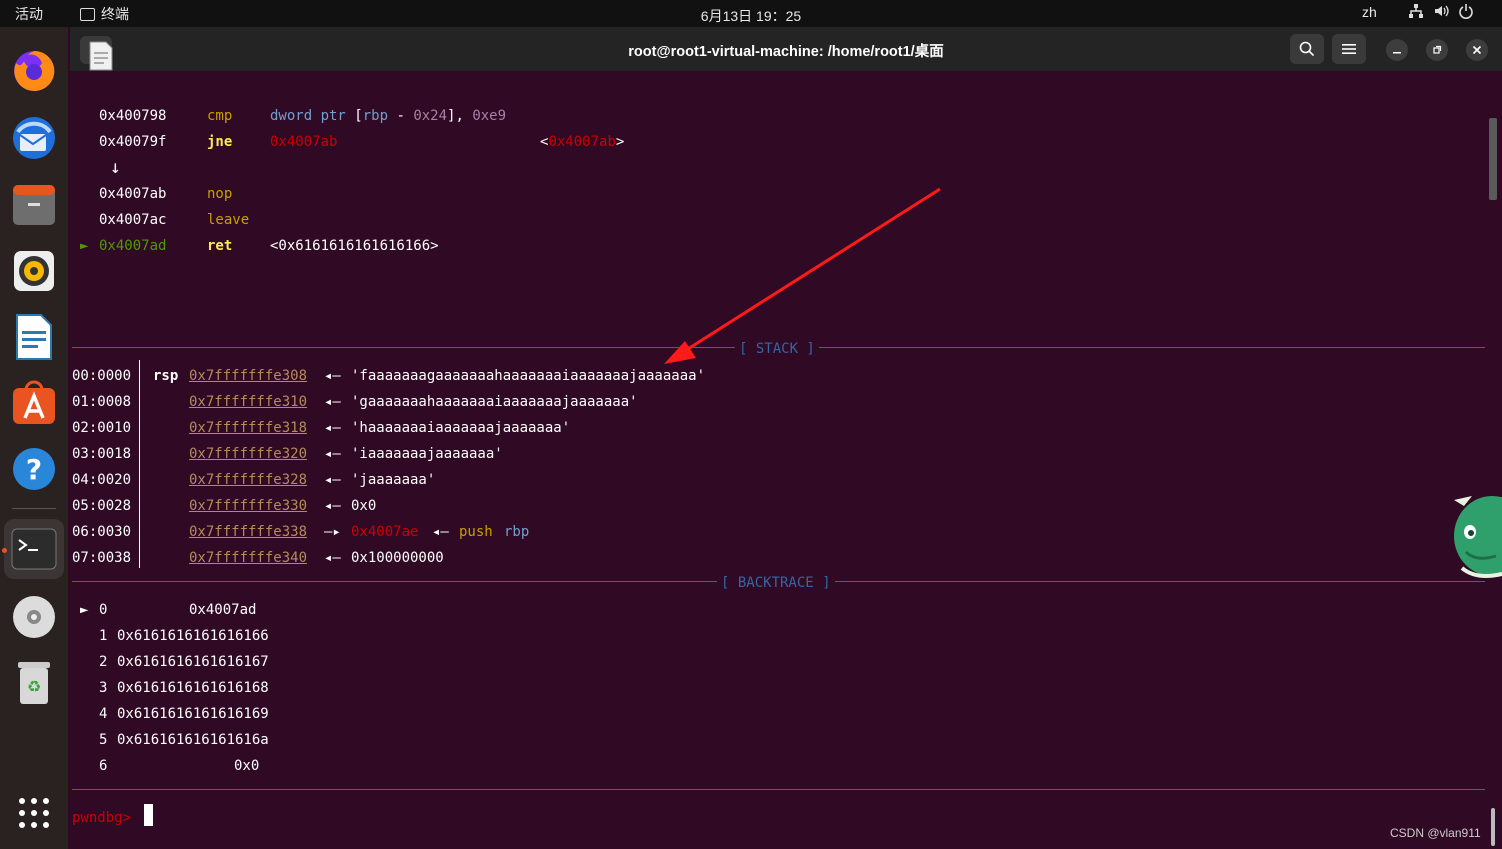 The width and height of the screenshot is (1502, 849). I want to click on annotation-arrow-head, so click(680, 352).